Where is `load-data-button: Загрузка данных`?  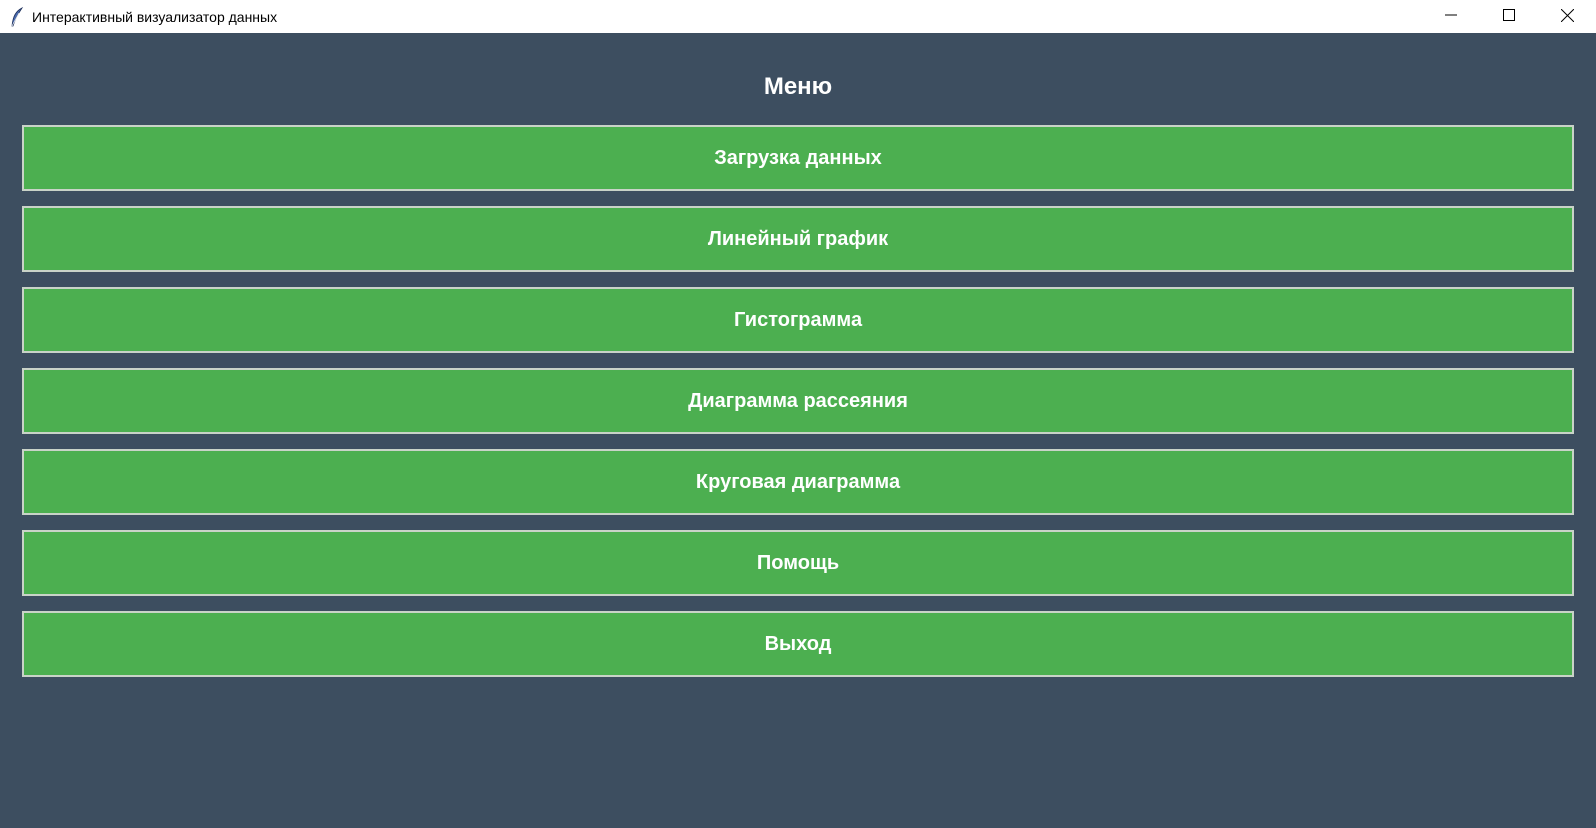 load-data-button: Загрузка данных is located at coordinates (798, 158).